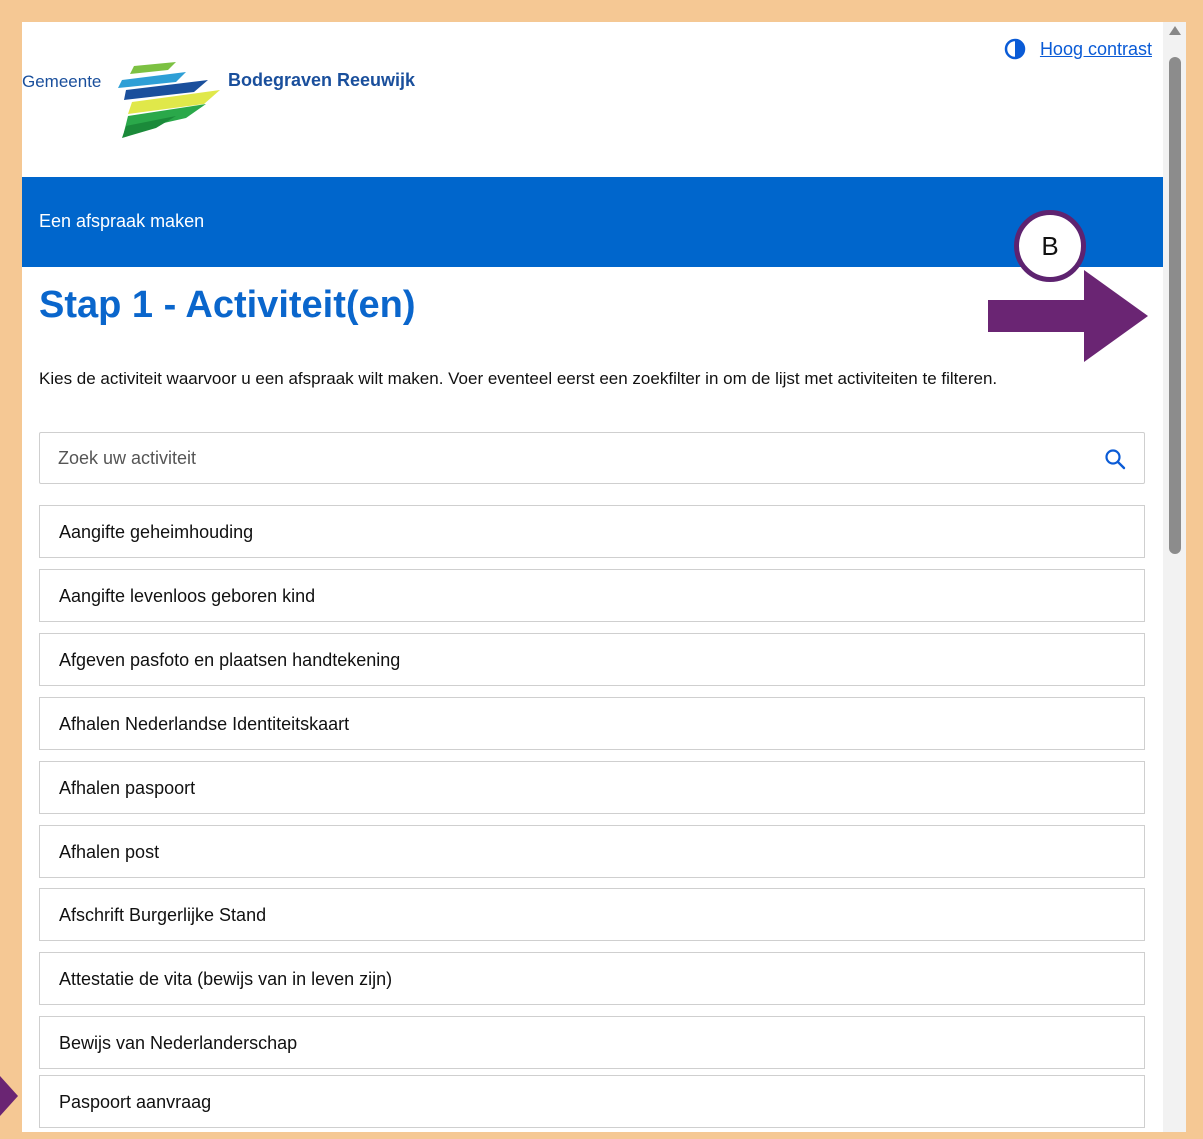 Image resolution: width=1203 pixels, height=1139 pixels. Describe the element at coordinates (163, 915) in the screenshot. I see `activity-label: Afschrift Burgerlijke Stand` at that location.